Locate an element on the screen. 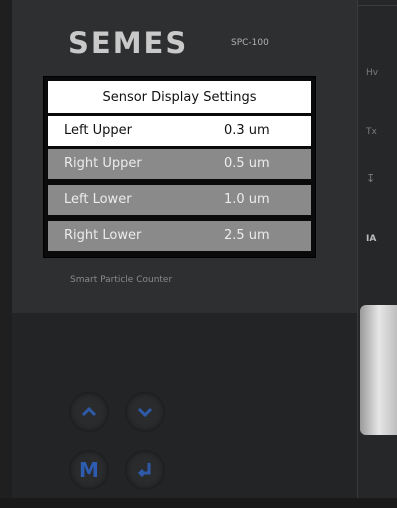  side-arrow-icon: ↧ is located at coordinates (371, 178).